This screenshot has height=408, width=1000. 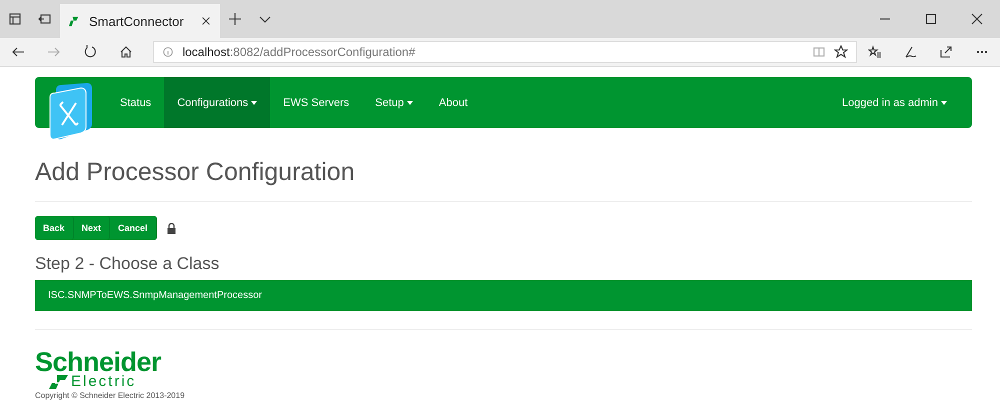 What do you see at coordinates (54, 228) in the screenshot?
I see `wizard-button: Back` at bounding box center [54, 228].